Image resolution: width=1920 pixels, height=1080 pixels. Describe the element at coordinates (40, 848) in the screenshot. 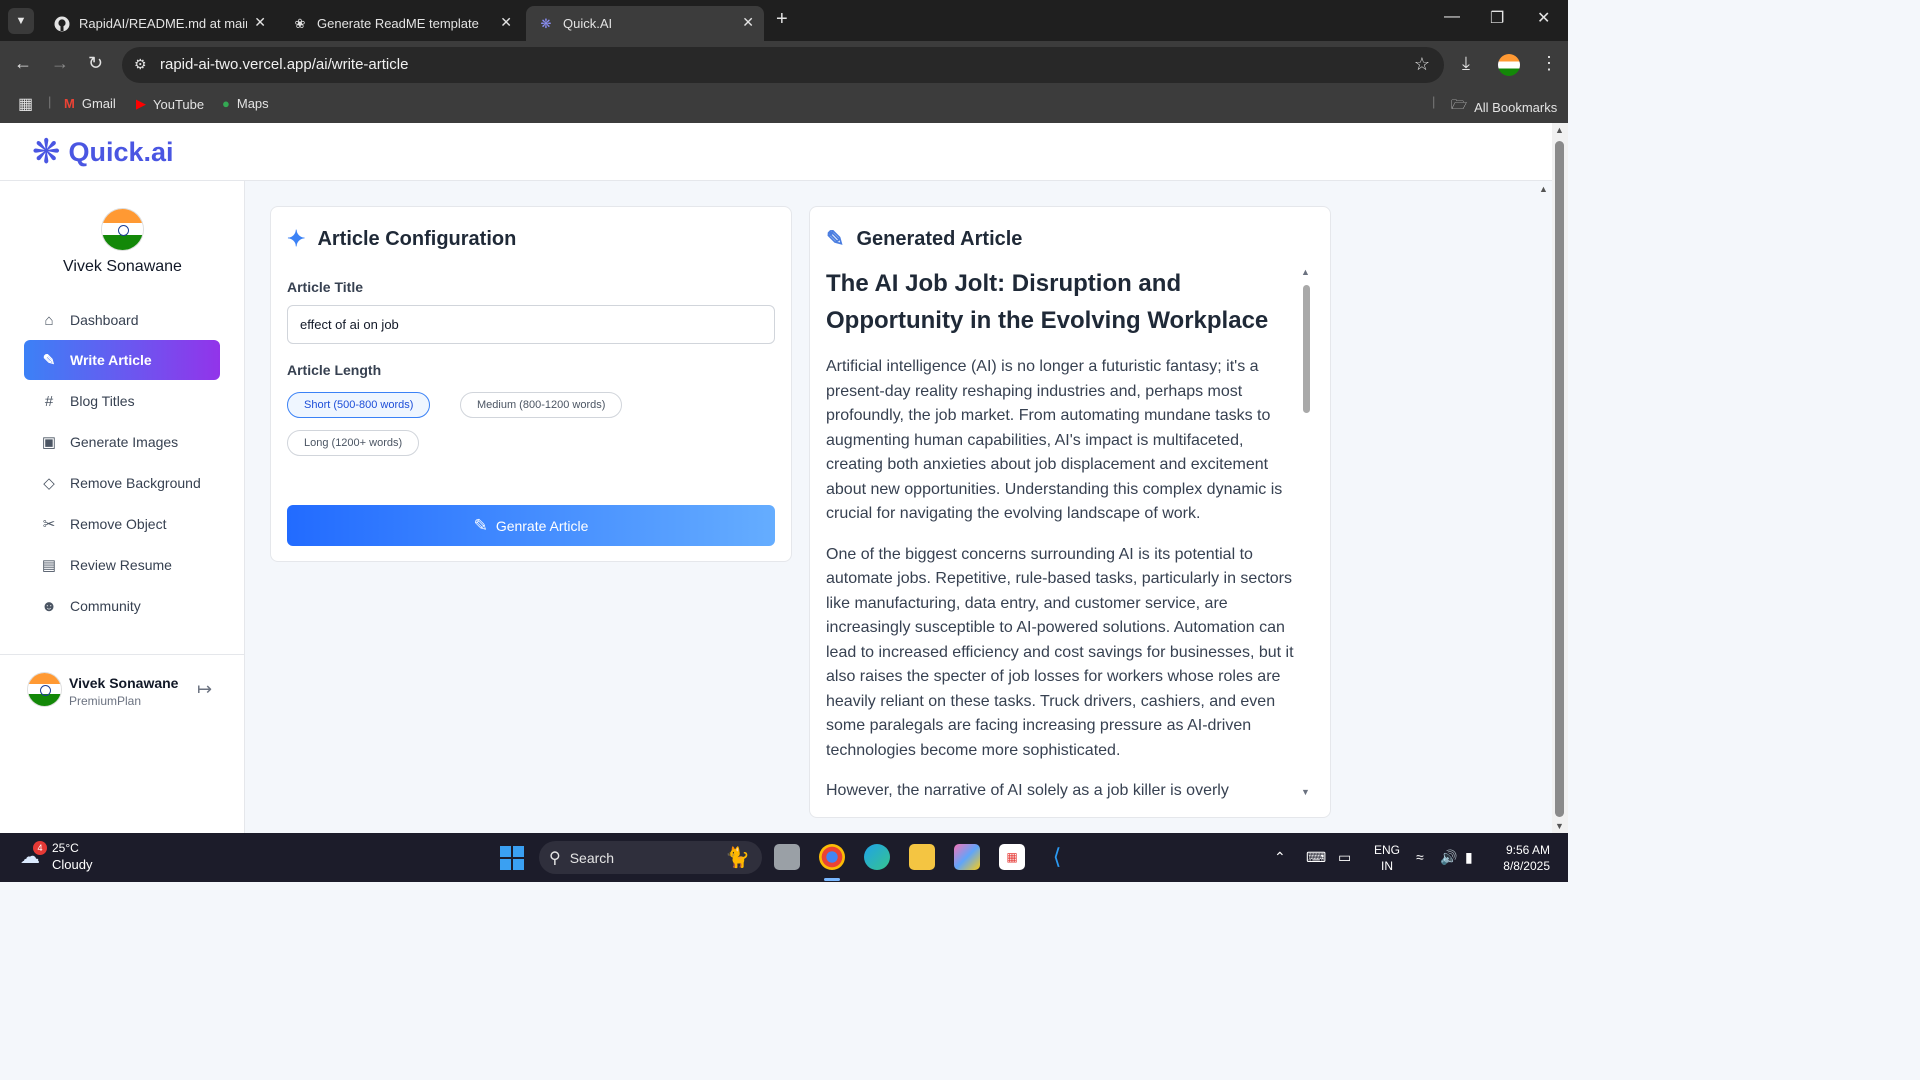

I see `notification-badge: 4` at that location.